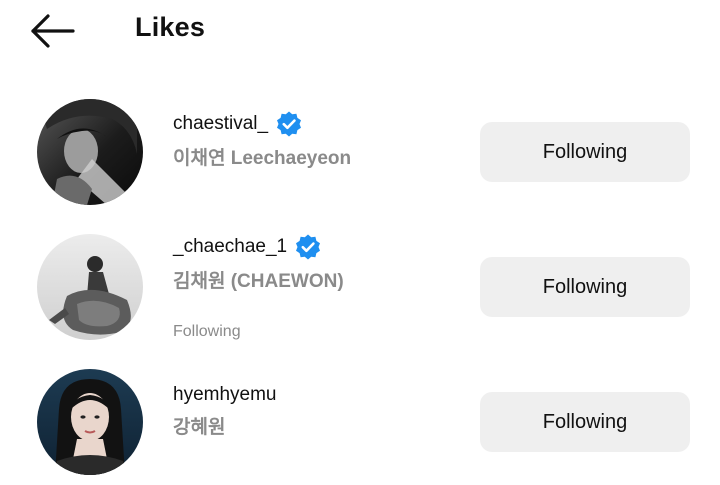  What do you see at coordinates (207, 331) in the screenshot?
I see `follow-status-text: Following` at bounding box center [207, 331].